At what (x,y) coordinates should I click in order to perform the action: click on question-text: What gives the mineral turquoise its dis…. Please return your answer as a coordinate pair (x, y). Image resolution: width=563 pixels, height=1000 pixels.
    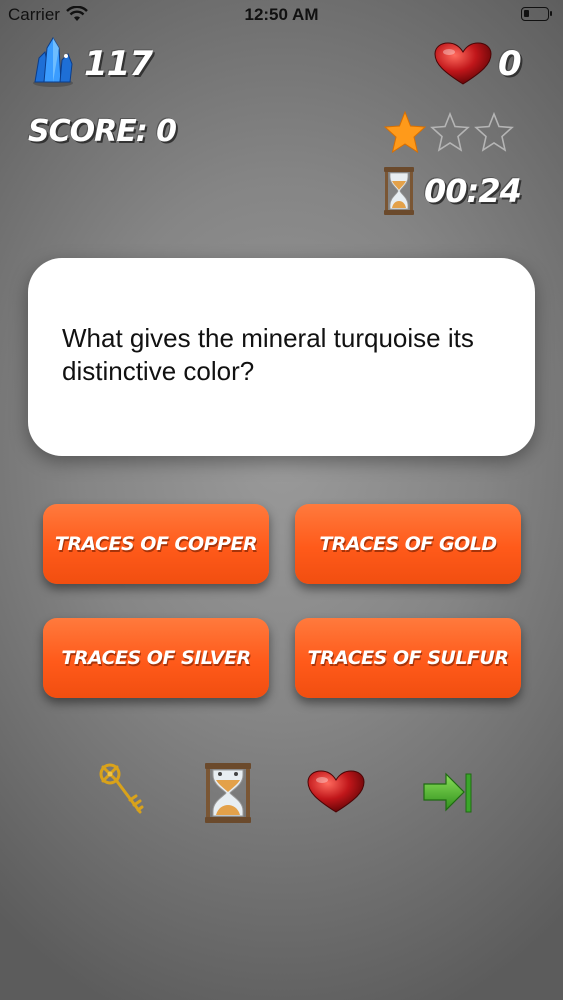
    Looking at the image, I should click on (268, 354).